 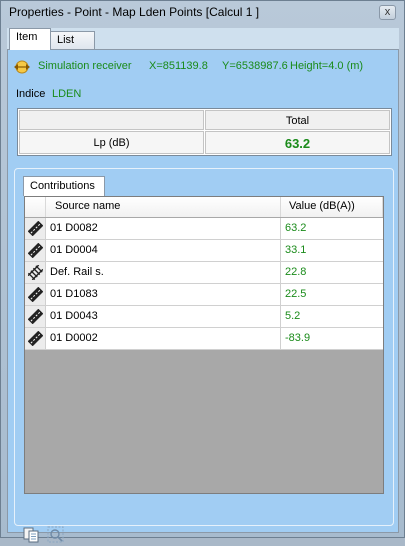 I want to click on indice-value: LDEN, so click(x=67, y=94).